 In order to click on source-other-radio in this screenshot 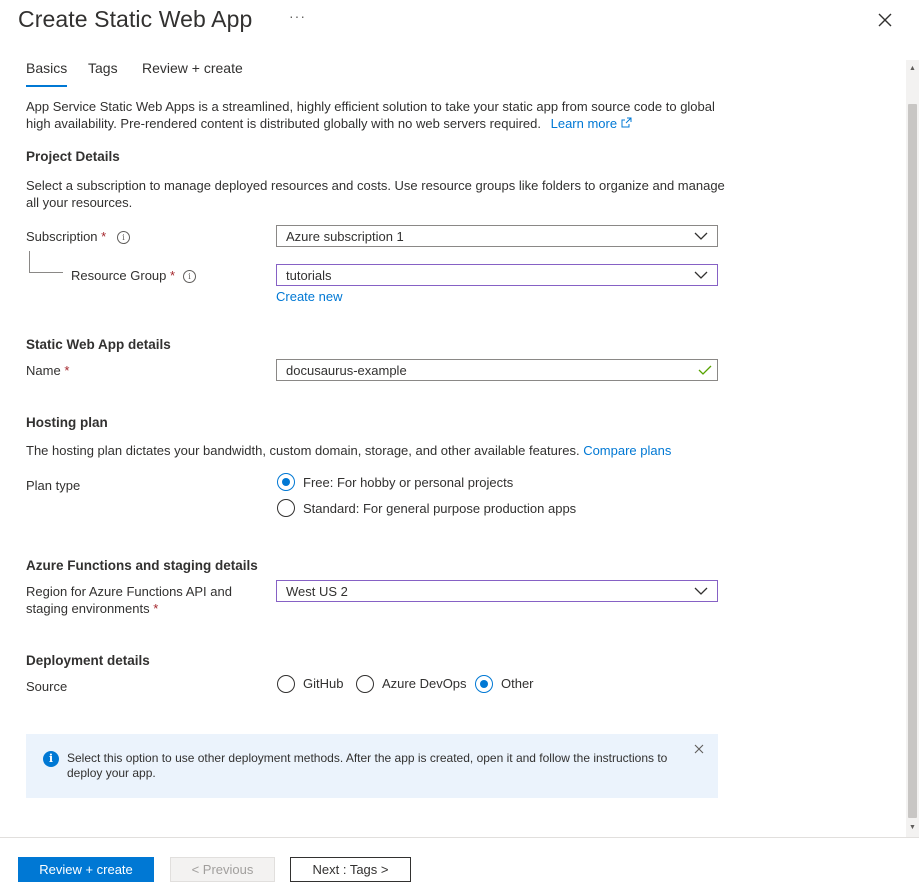, I will do `click(484, 684)`.